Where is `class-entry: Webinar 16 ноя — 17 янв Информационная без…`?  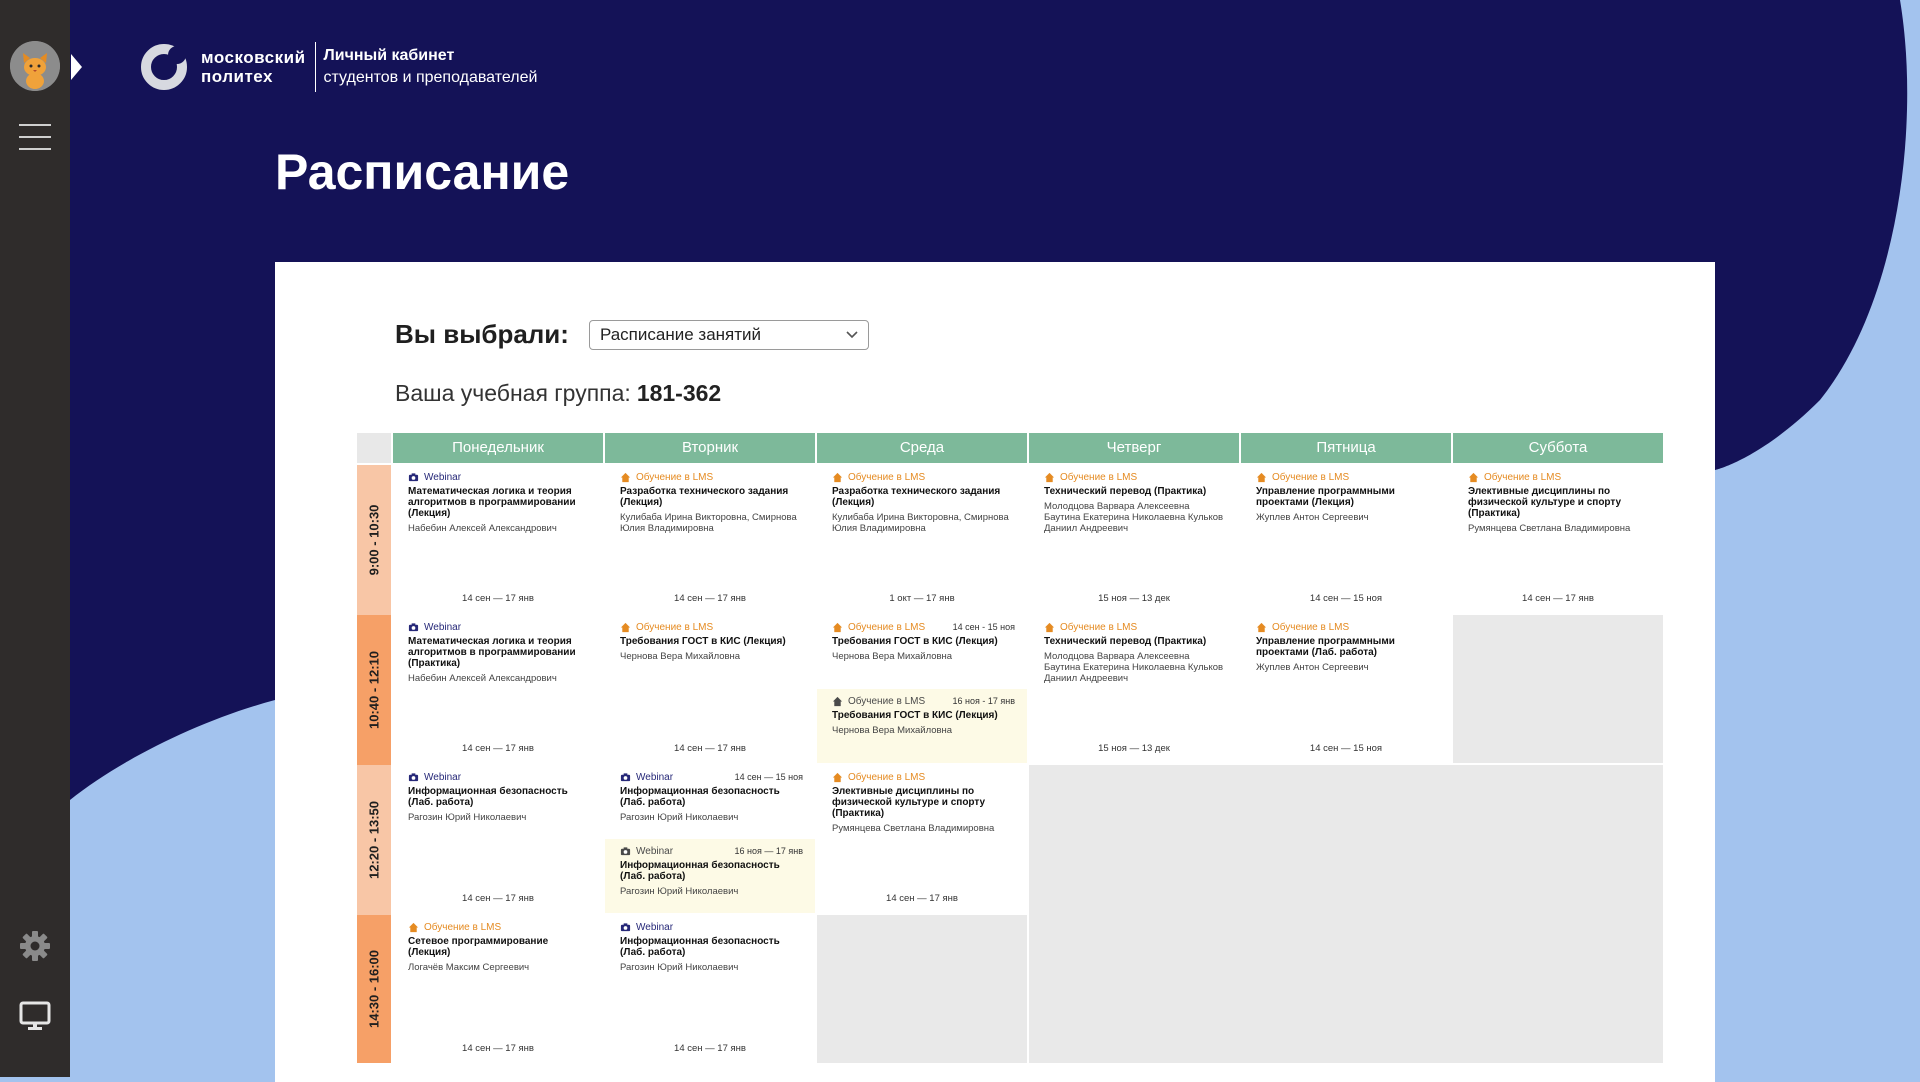 class-entry: Webinar 16 ноя — 17 янв Информационная без… is located at coordinates (710, 876).